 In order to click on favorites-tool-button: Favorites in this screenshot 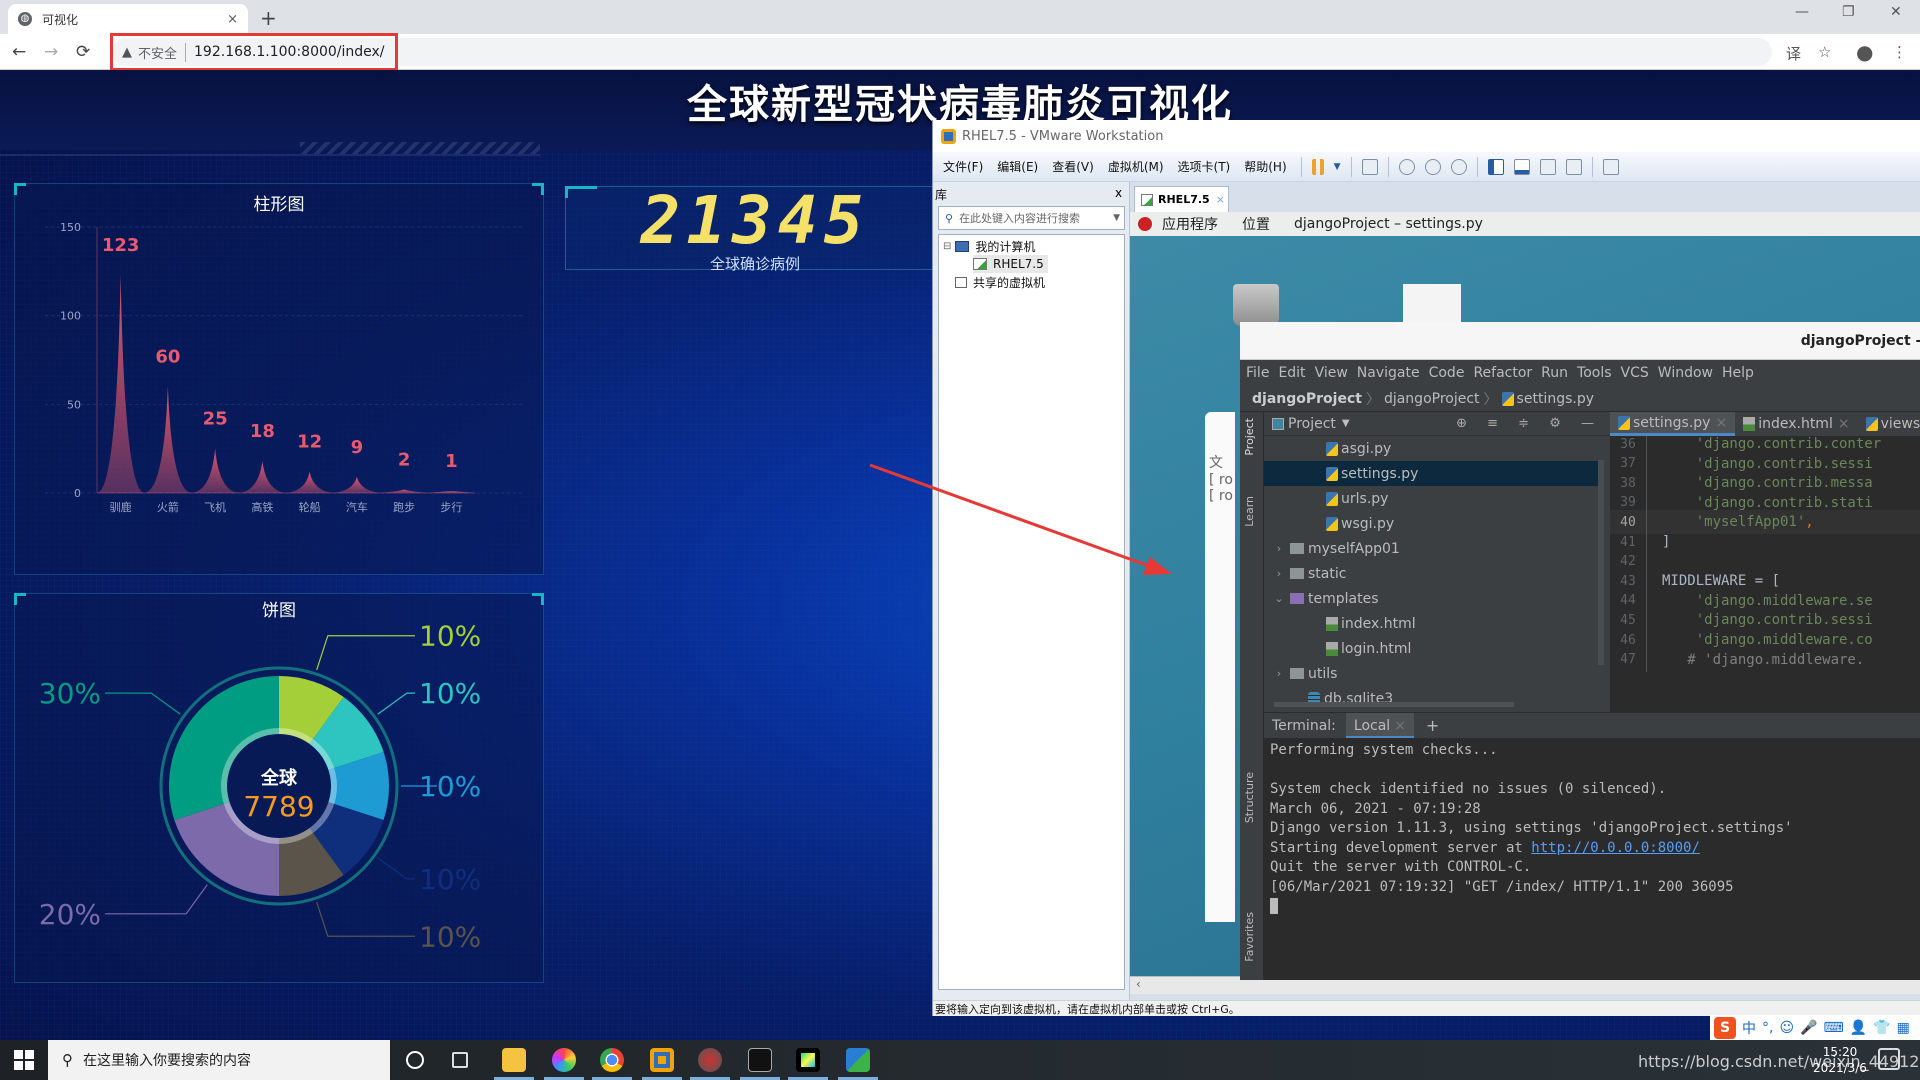, I will do `click(1249, 937)`.